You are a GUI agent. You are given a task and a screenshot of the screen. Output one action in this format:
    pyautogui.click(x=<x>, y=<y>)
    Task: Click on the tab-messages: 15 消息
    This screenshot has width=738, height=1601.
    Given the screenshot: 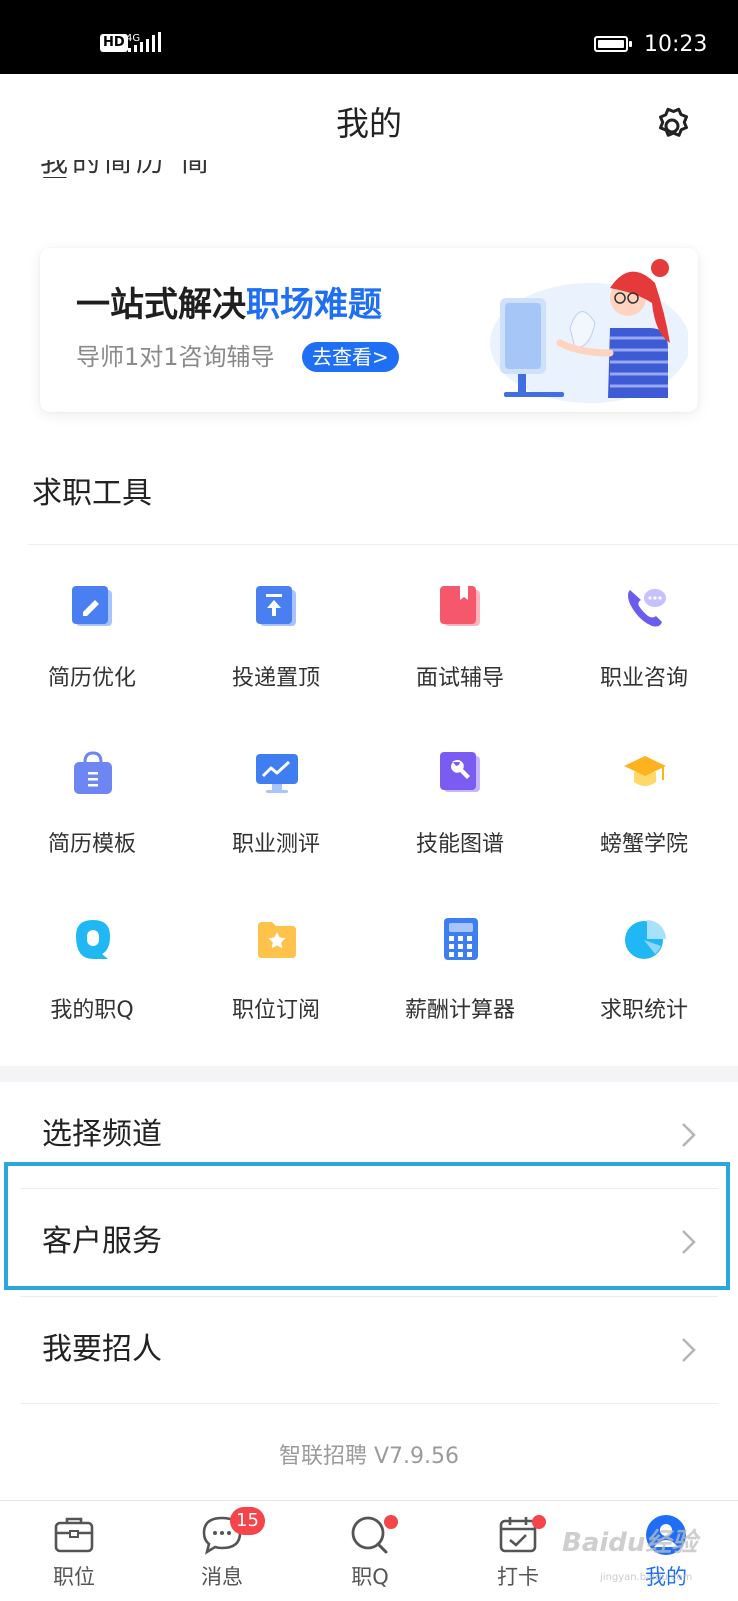 What is the action you would take?
    pyautogui.click(x=222, y=1551)
    